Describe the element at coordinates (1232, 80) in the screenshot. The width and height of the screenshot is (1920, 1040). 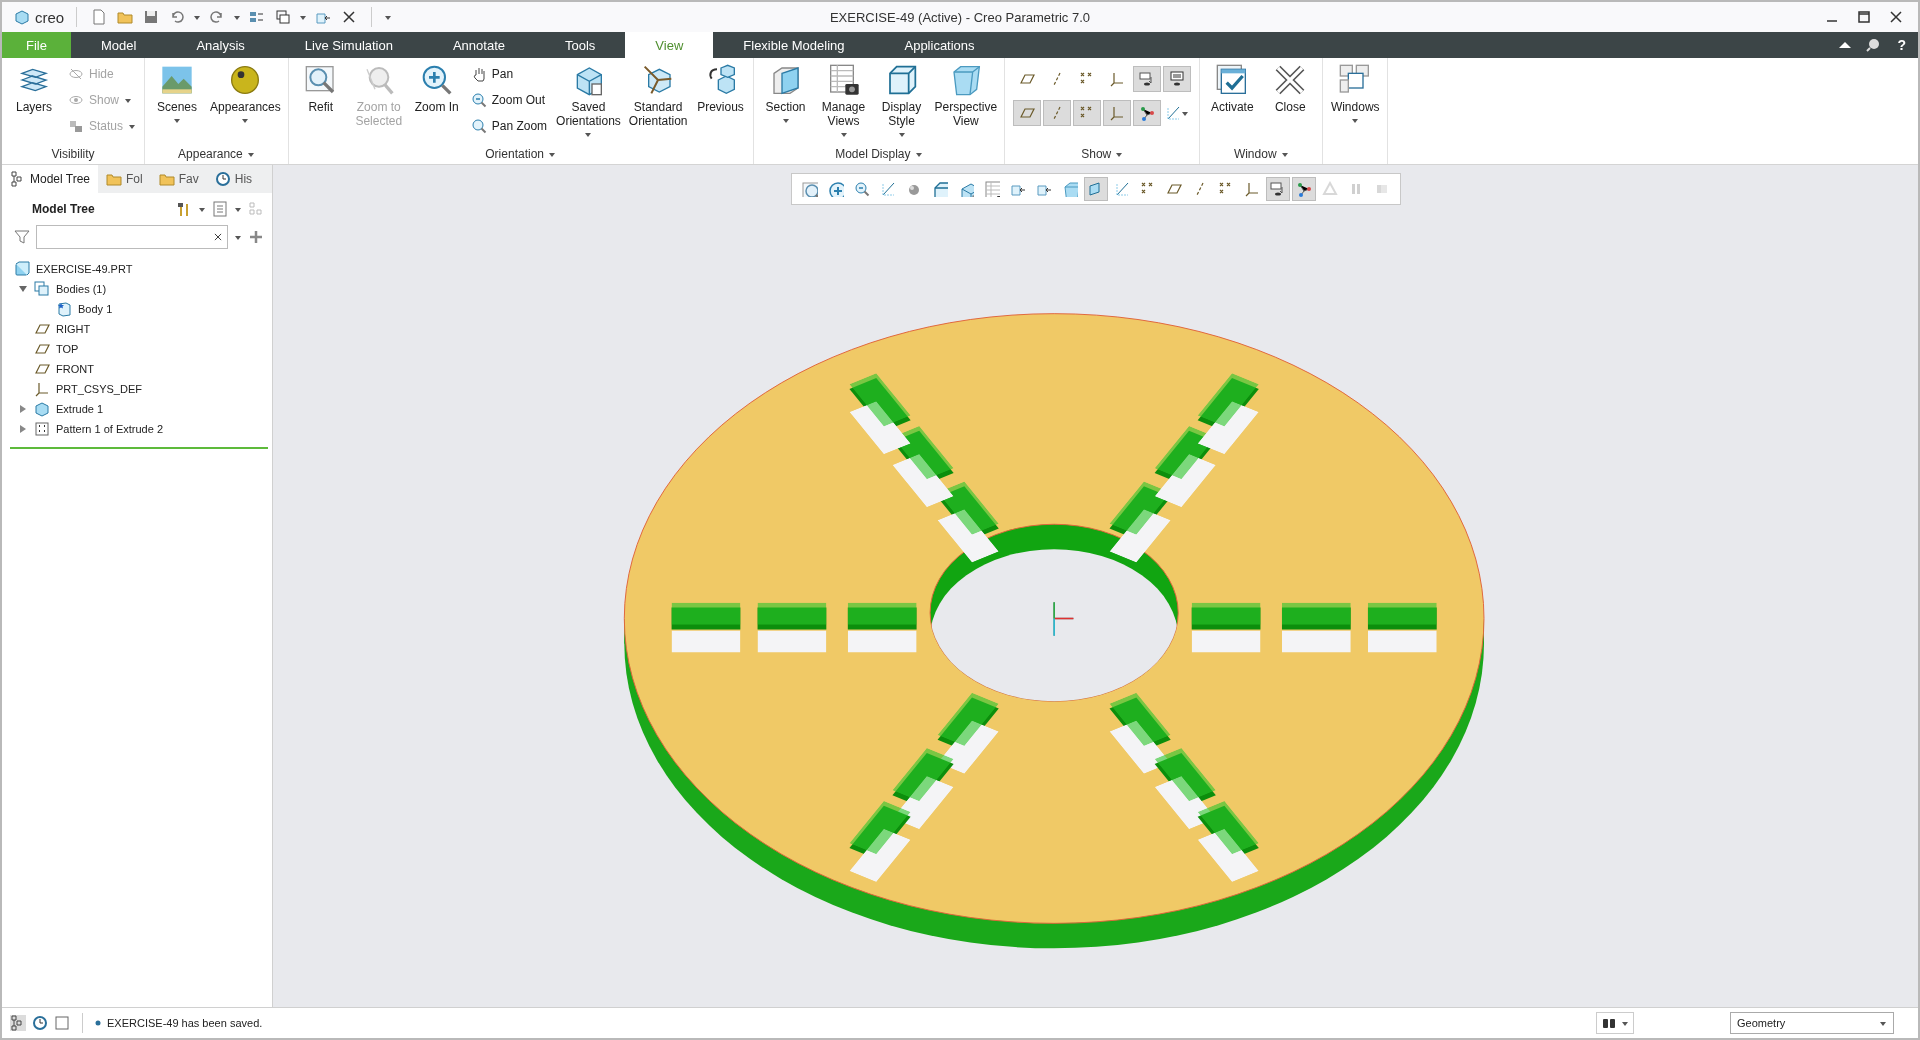
I see `window-check-icon` at that location.